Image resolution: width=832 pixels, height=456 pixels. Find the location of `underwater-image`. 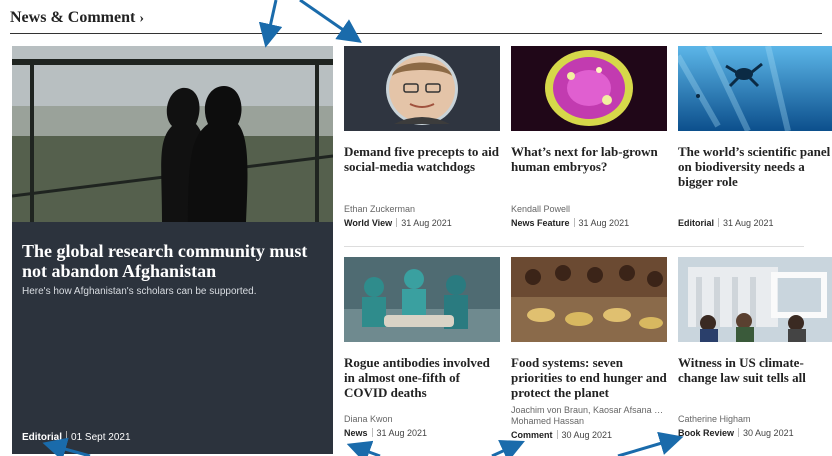

underwater-image is located at coordinates (755, 88).